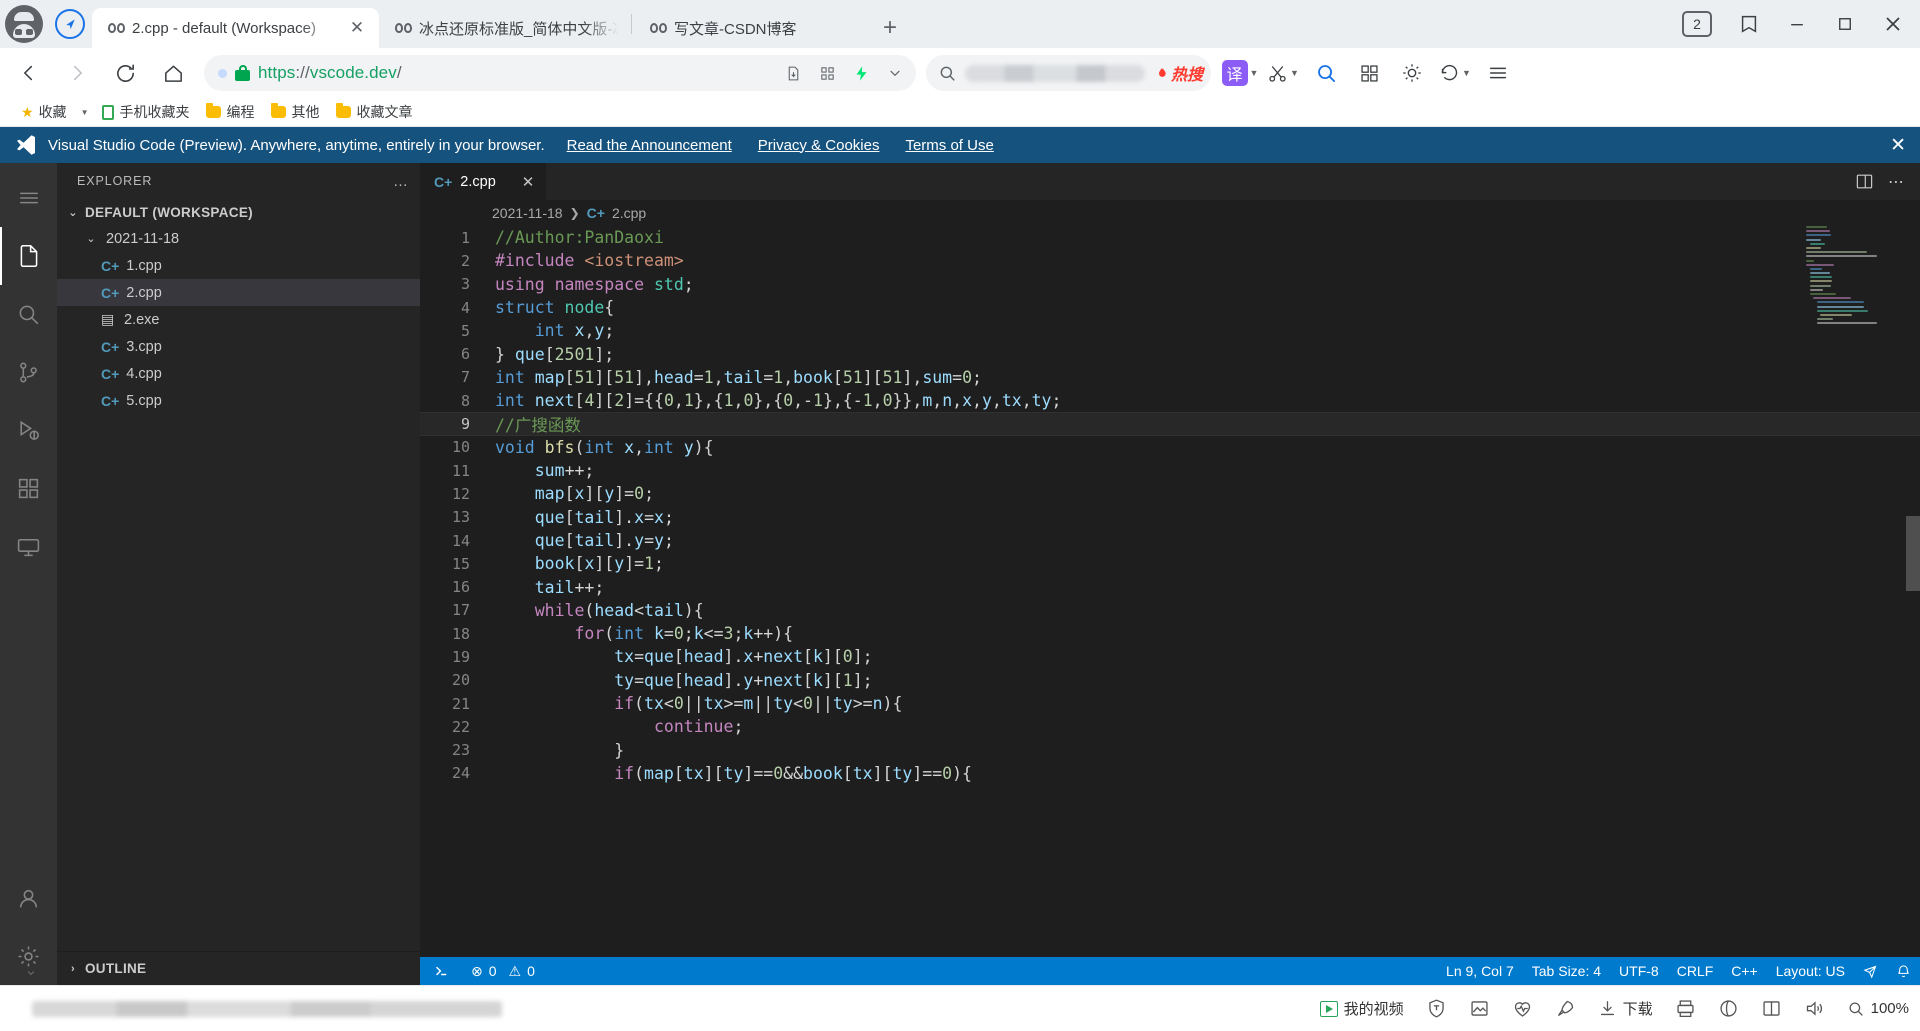  I want to click on code-line: 15 book[x][y]=1;, so click(1170, 563).